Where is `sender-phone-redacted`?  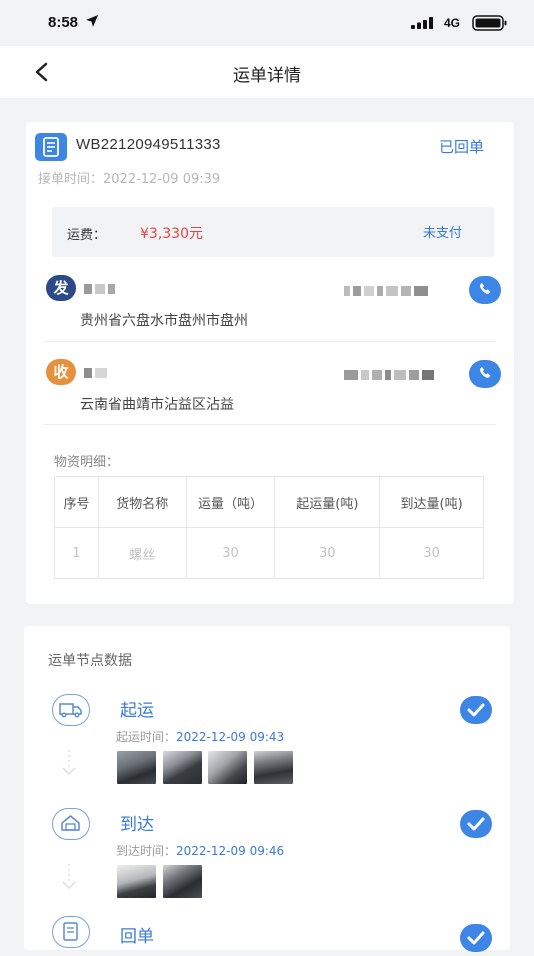
sender-phone-redacted is located at coordinates (404, 288).